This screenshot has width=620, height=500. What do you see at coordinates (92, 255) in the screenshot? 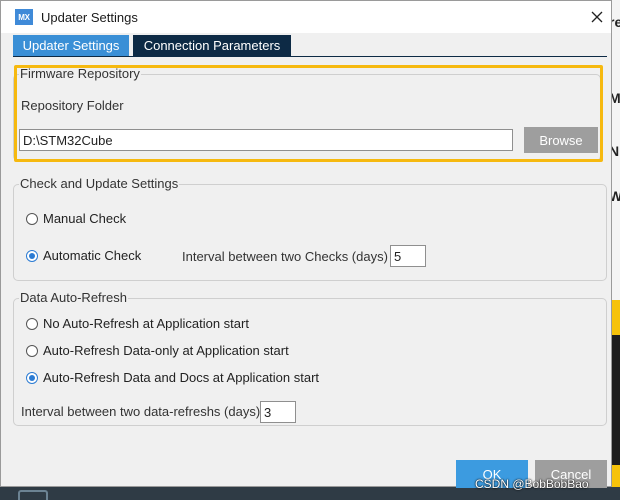
I see `radio-label: Automatic Check` at bounding box center [92, 255].